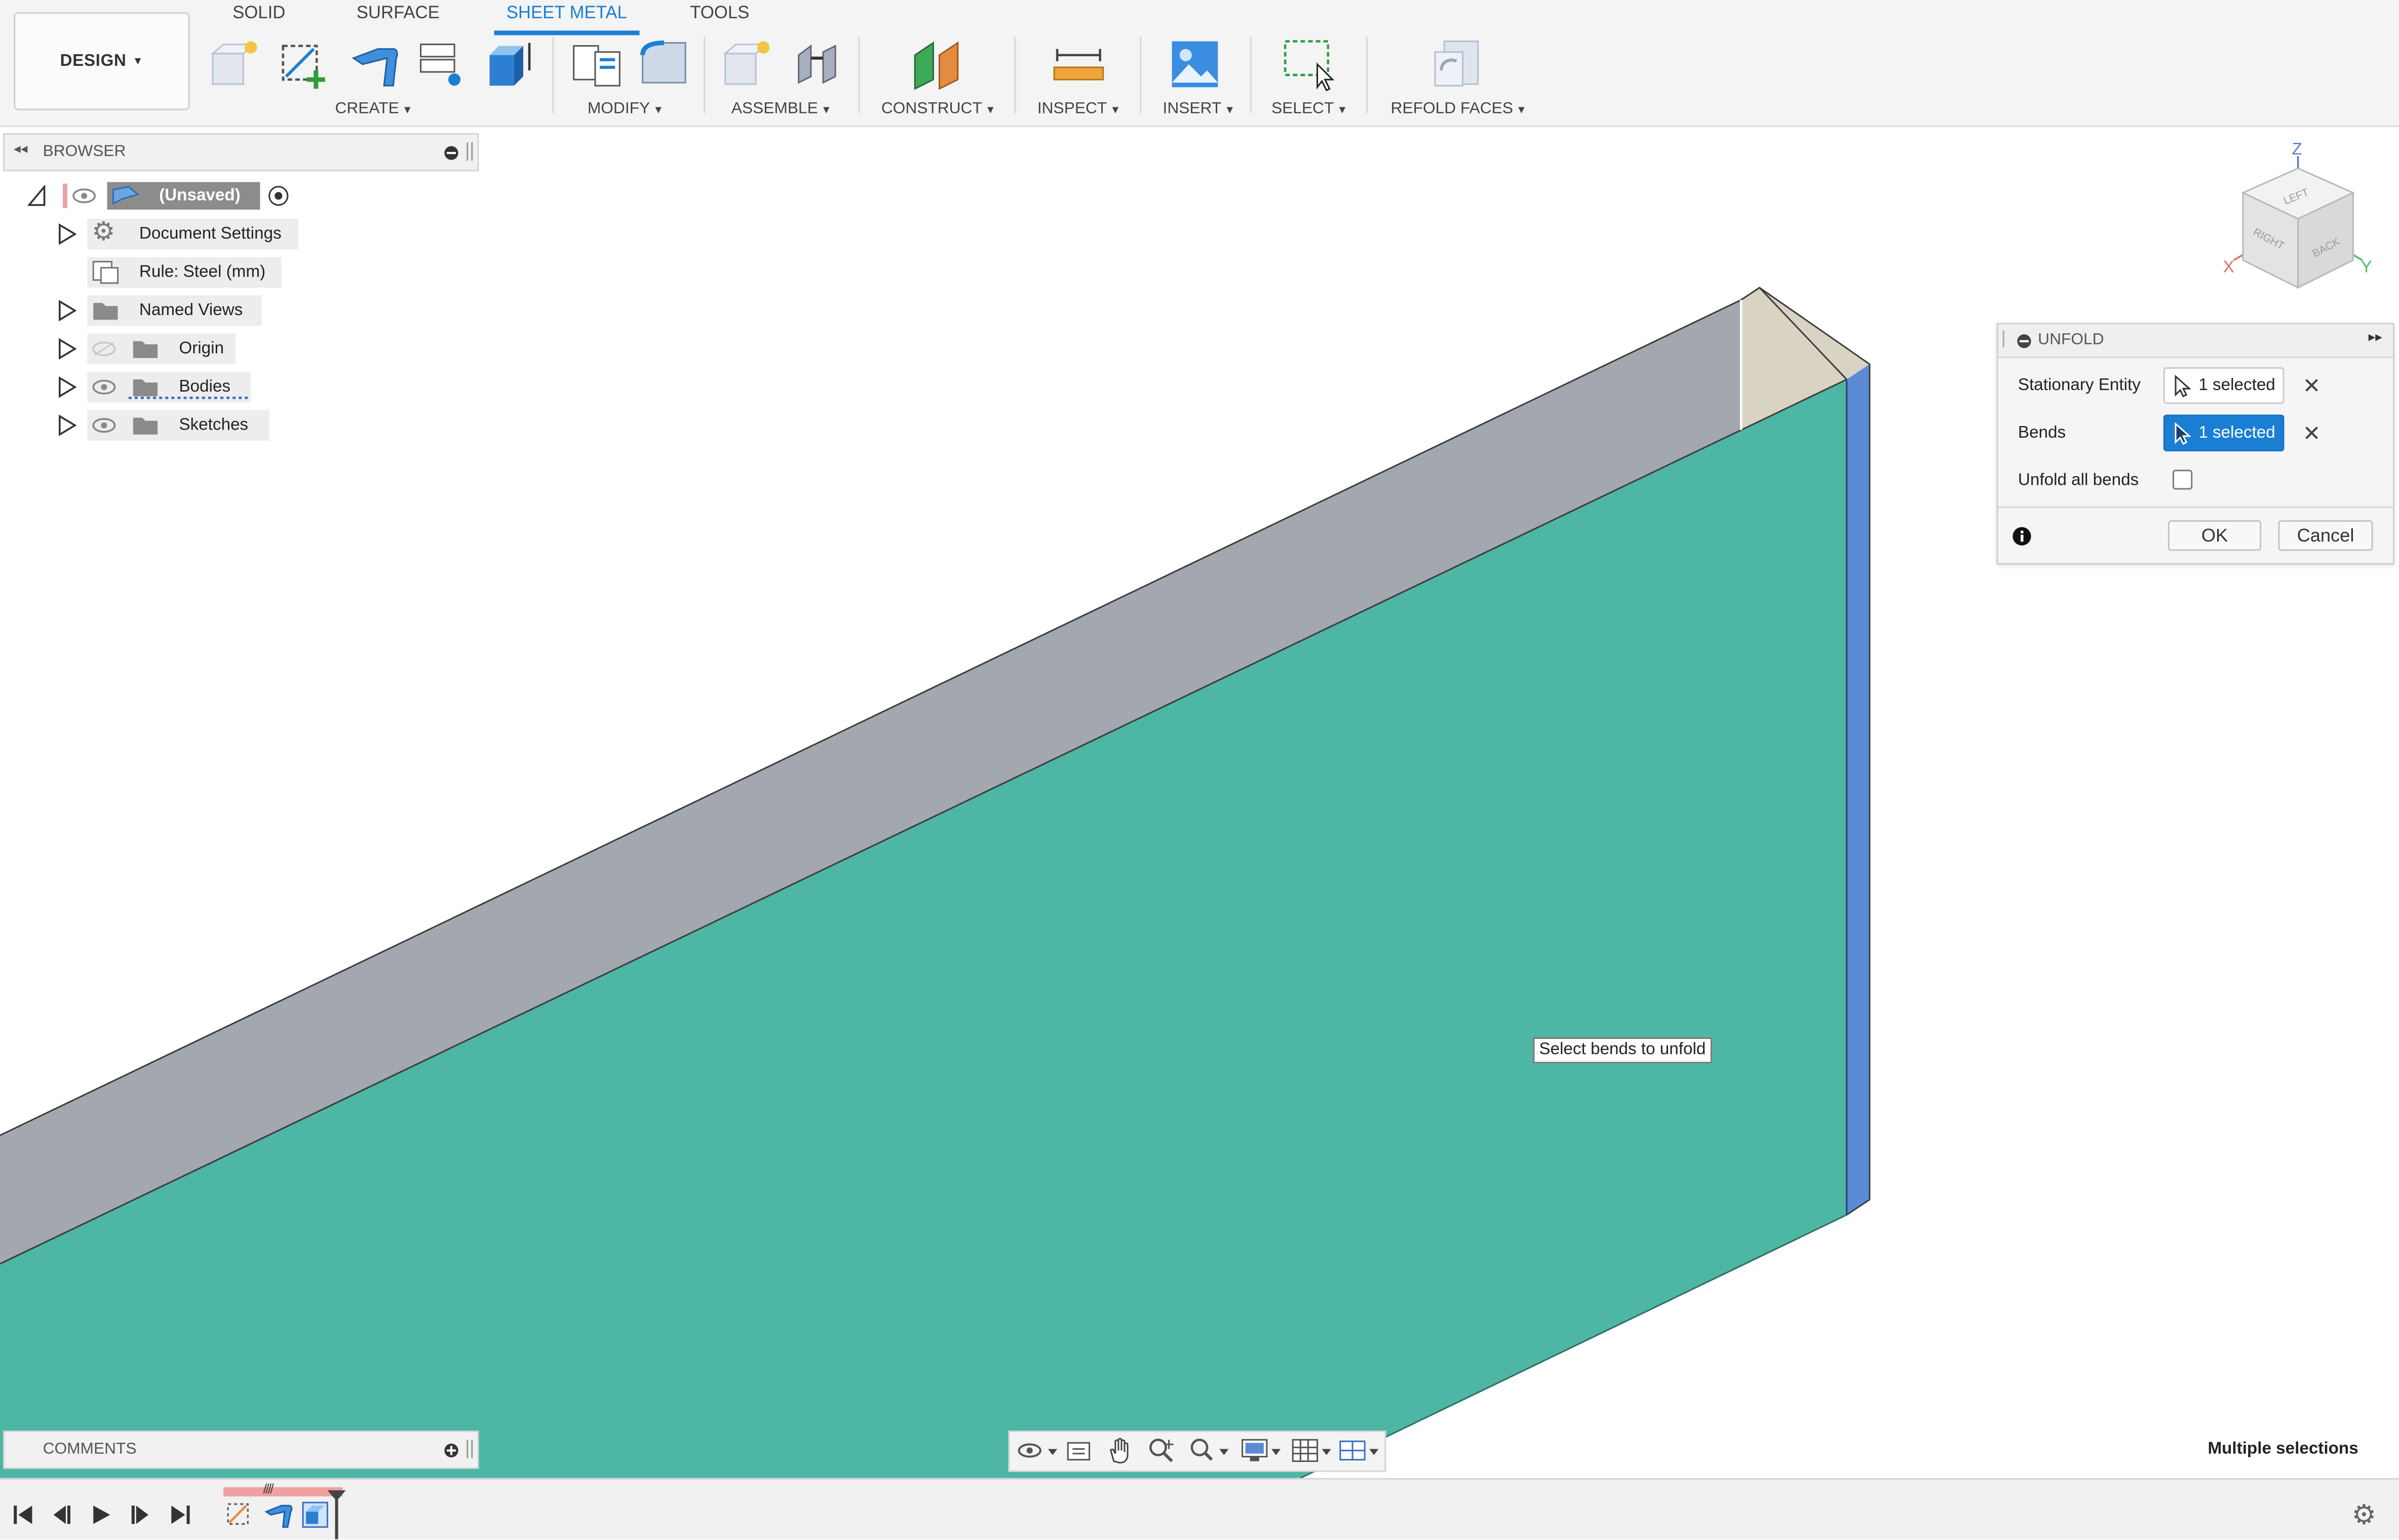  Describe the element at coordinates (145, 349) in the screenshot. I see `folder-icon` at that location.